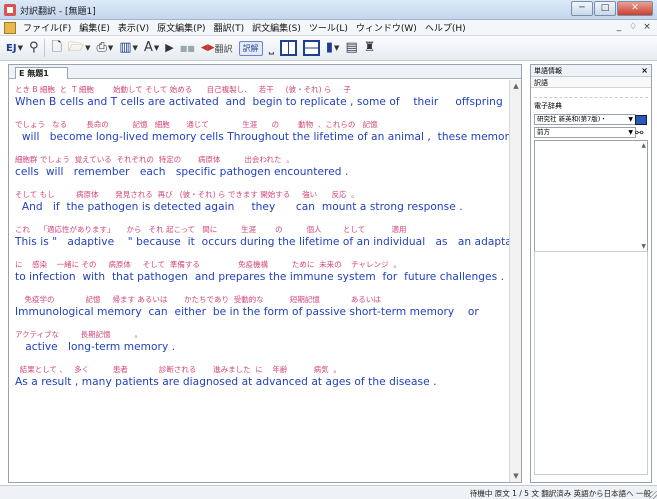 The image size is (657, 499). I want to click on menu-view: 表示(V), so click(133, 27).